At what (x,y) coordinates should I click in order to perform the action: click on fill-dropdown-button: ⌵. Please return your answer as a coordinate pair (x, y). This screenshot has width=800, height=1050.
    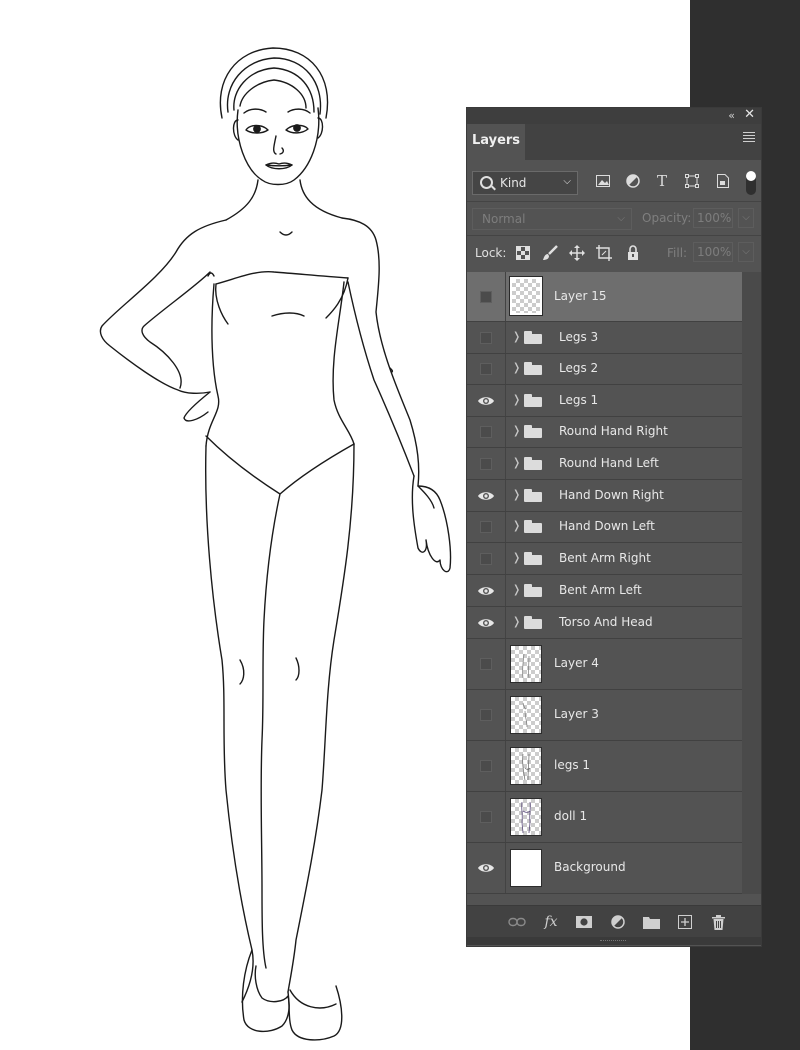
    Looking at the image, I should click on (746, 252).